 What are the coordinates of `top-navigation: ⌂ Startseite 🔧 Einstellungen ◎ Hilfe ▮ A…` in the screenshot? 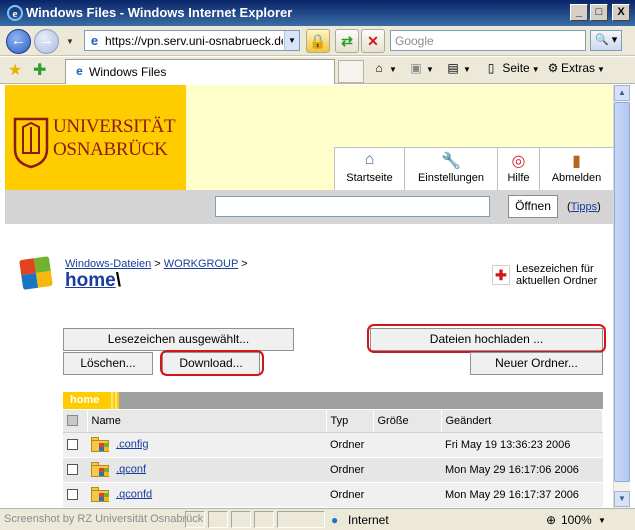 It's located at (473, 169).